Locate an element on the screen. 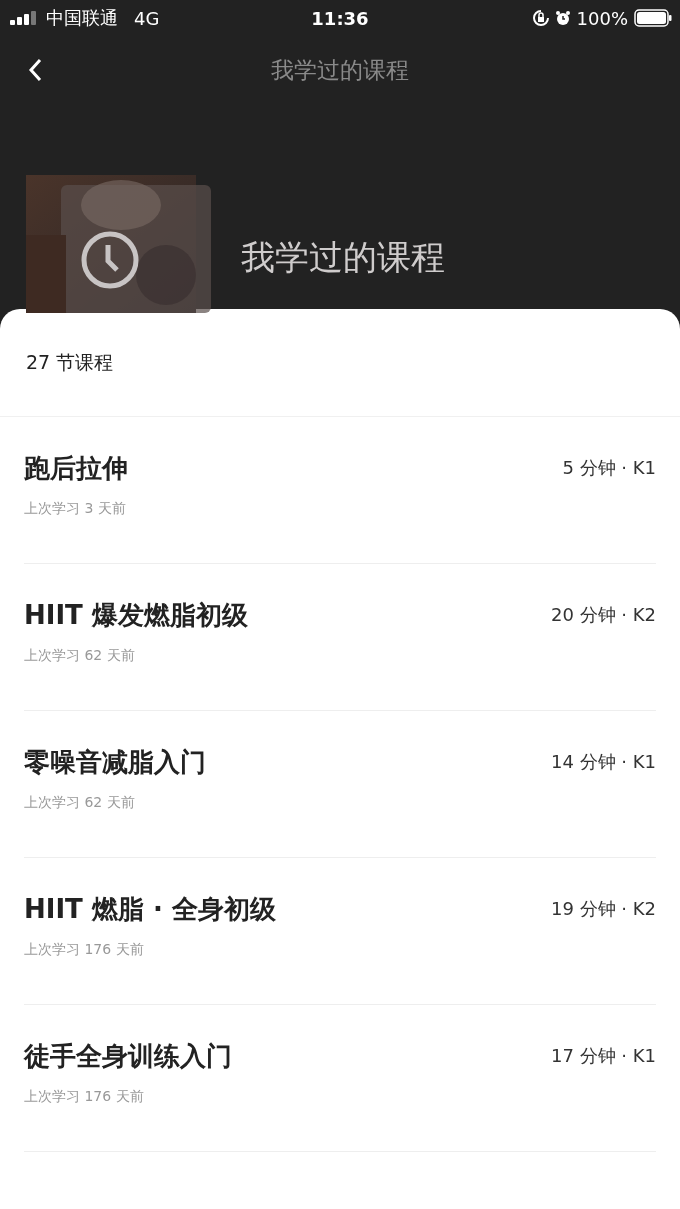 This screenshot has width=680, height=1209. last-studied: 上次学习 3 天前 is located at coordinates (75, 508).